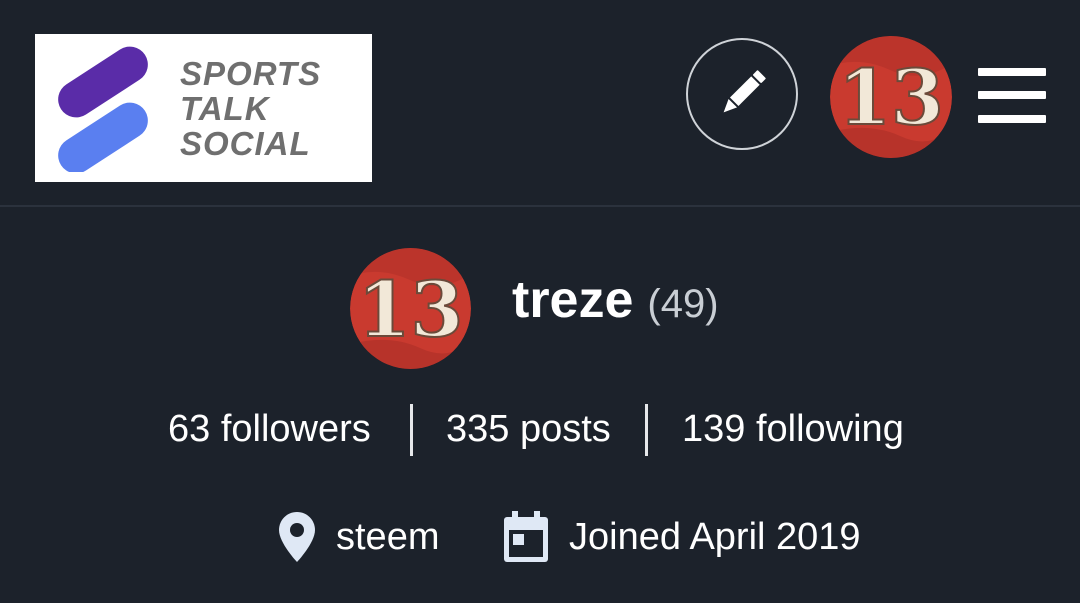 The height and width of the screenshot is (603, 1080). I want to click on profile-stats: 63 followers 335 posts 139 following, so click(540, 433).